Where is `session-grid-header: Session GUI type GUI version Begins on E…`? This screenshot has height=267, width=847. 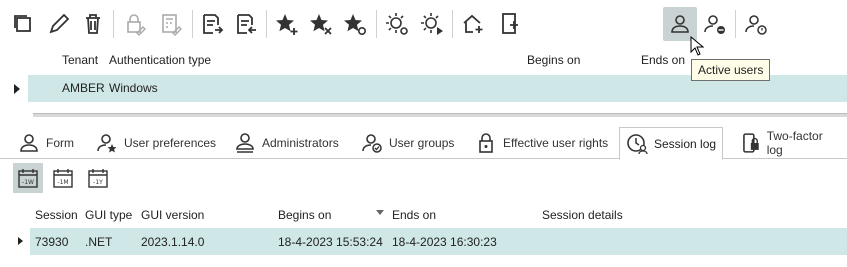
session-grid-header: Session GUI type GUI version Begins on E… is located at coordinates (423, 215).